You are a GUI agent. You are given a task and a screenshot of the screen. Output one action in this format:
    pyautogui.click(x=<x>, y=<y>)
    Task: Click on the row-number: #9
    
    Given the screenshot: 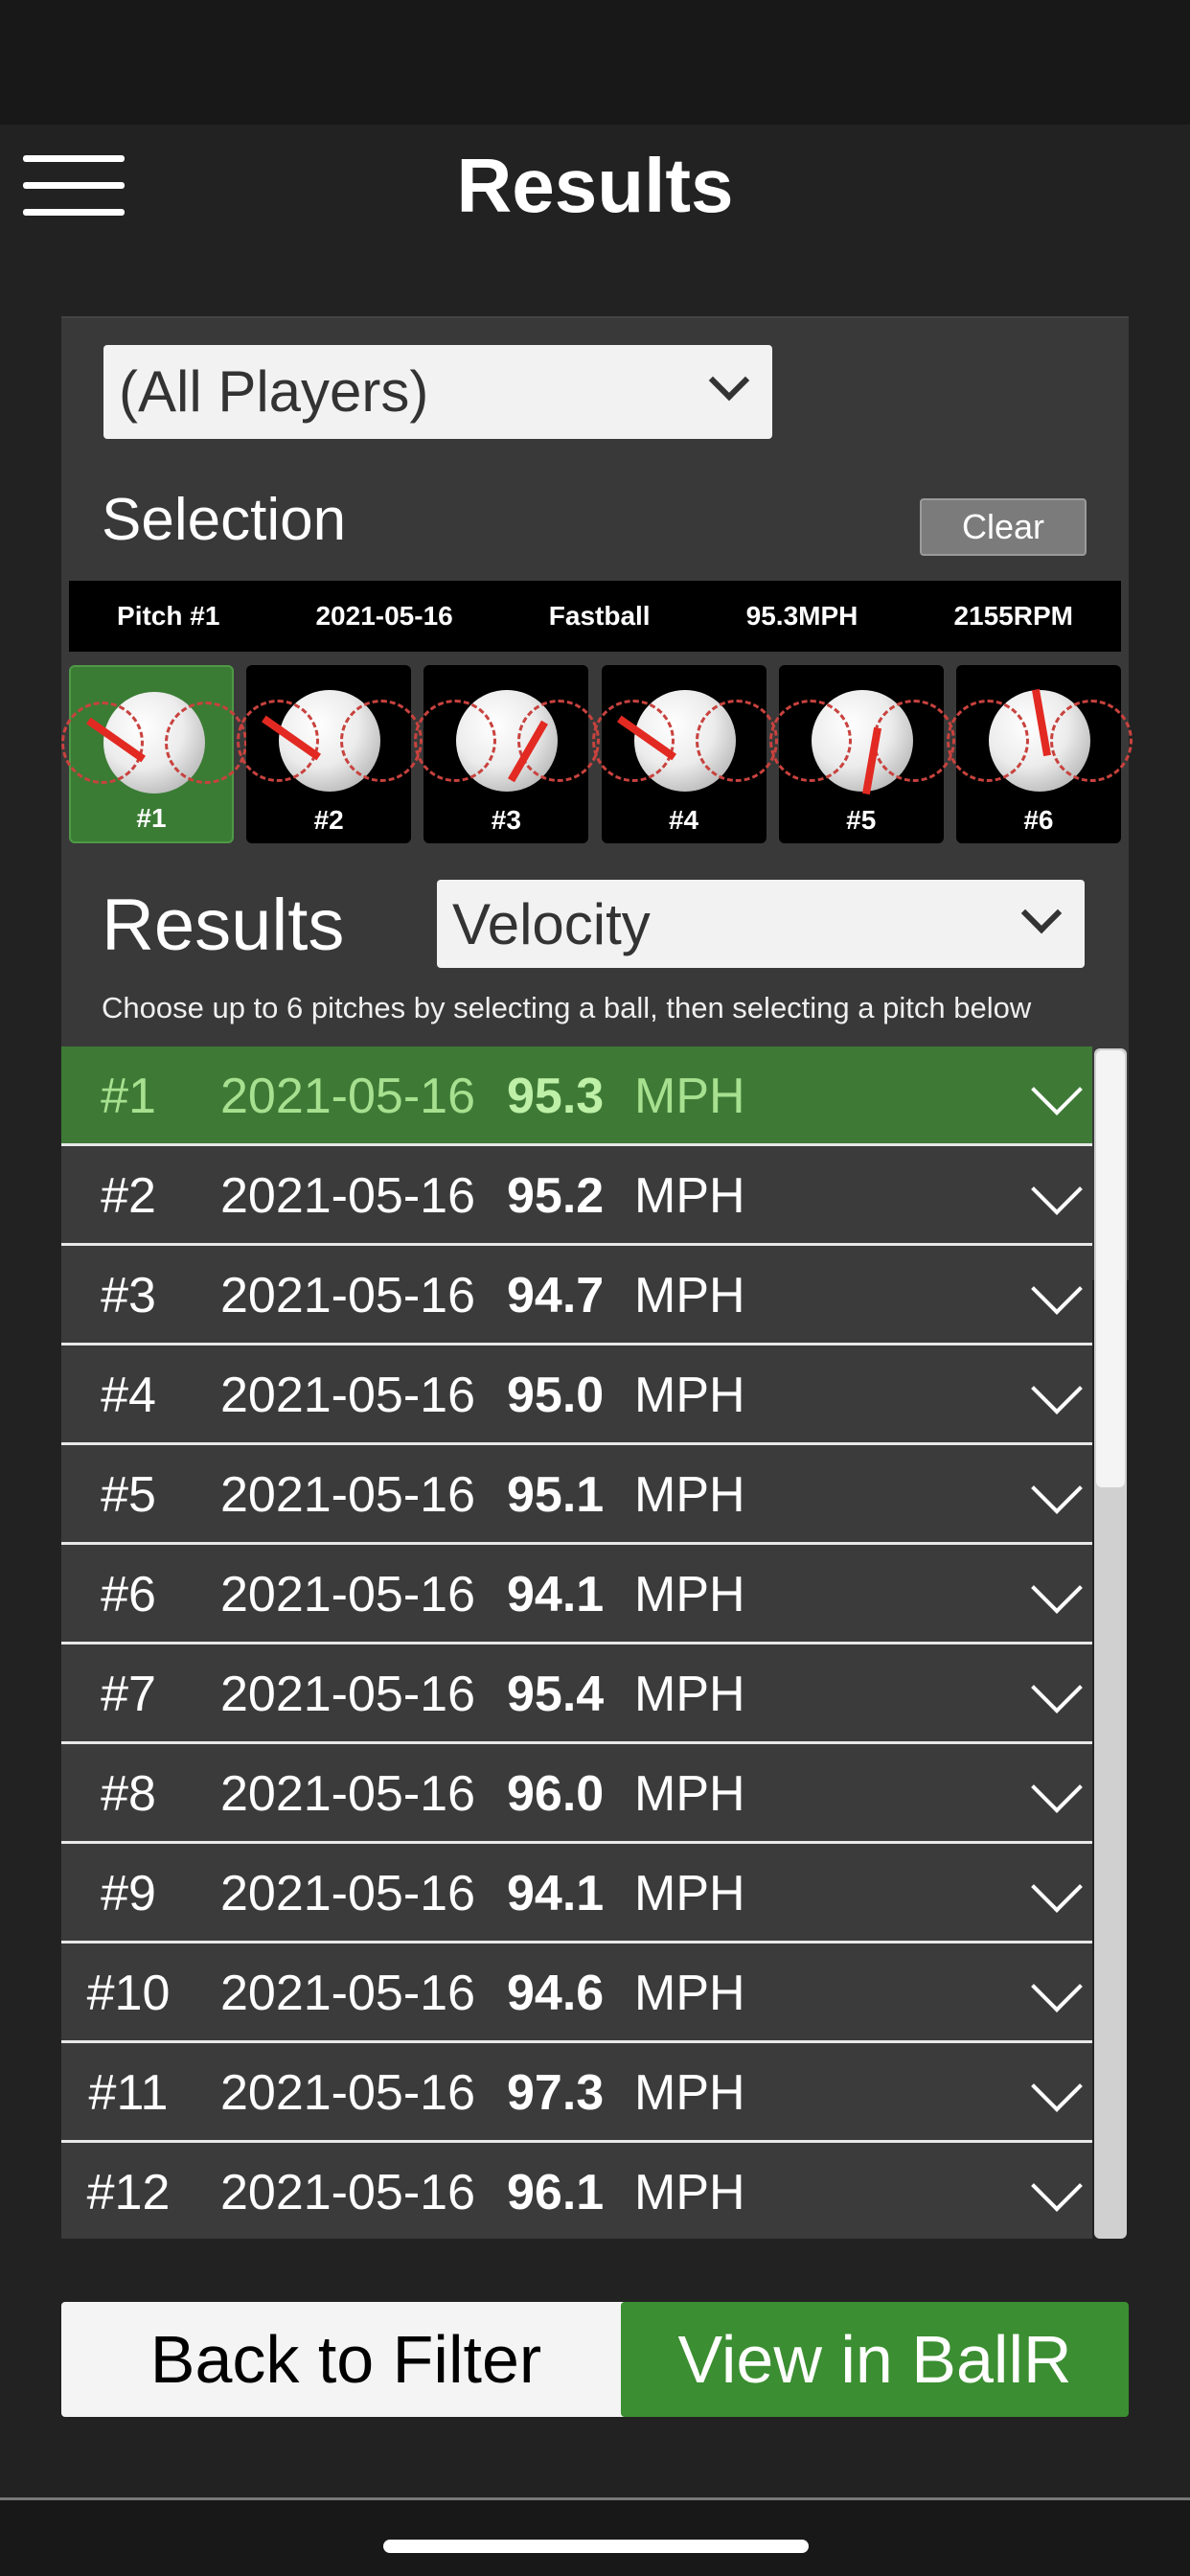 What is the action you would take?
    pyautogui.click(x=128, y=1893)
    